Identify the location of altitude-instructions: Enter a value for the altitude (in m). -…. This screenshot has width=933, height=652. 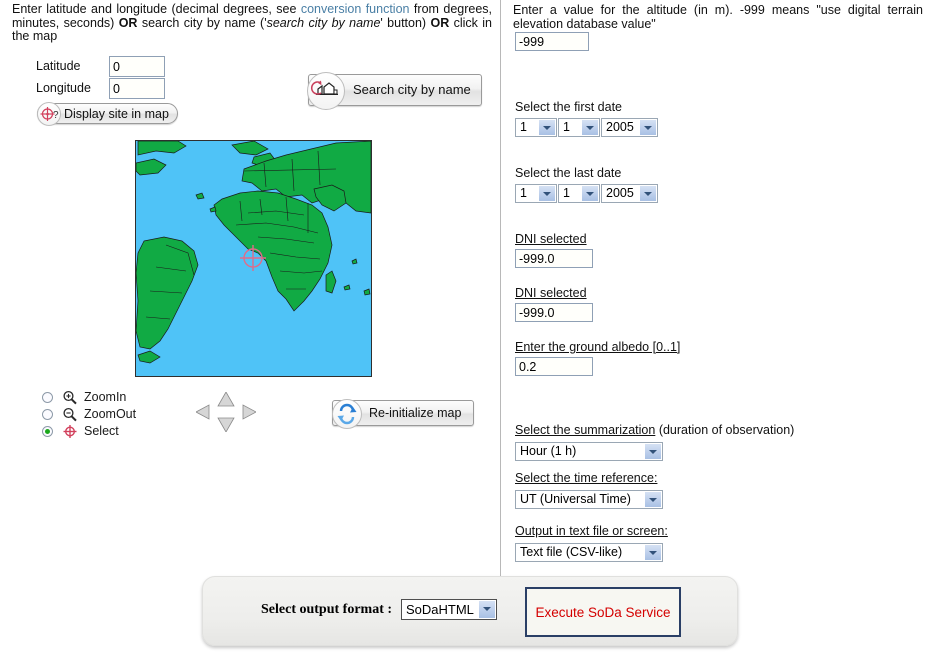
(718, 17).